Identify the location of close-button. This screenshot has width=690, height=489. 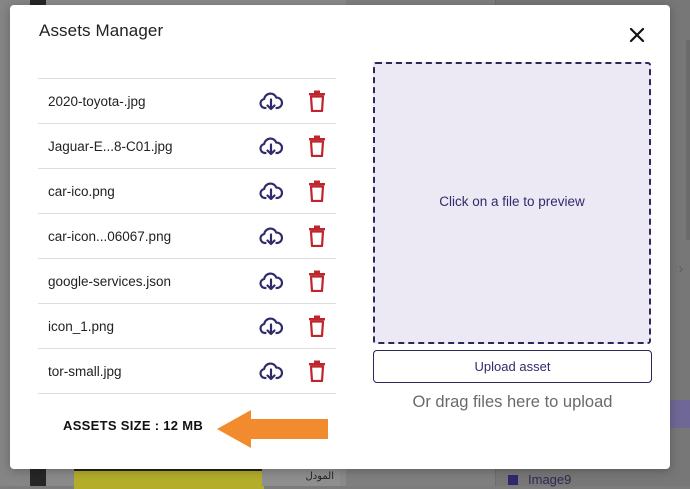
(637, 35).